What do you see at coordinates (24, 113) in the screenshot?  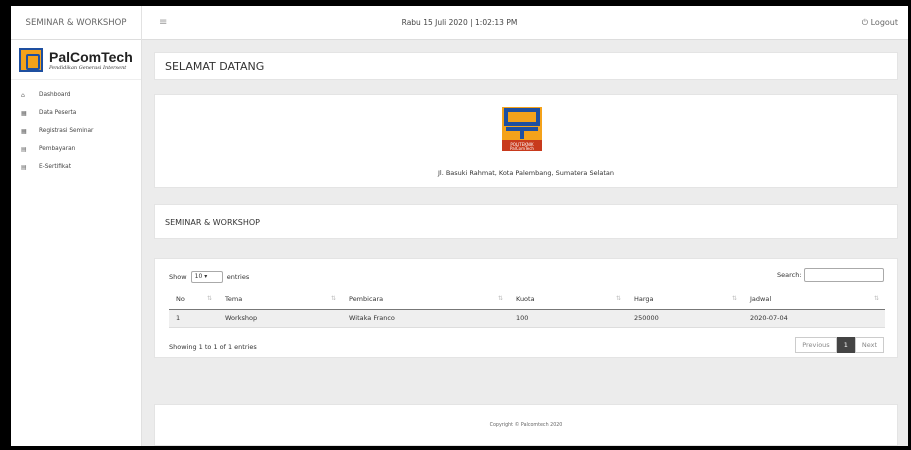 I see `users-icon: ▦` at bounding box center [24, 113].